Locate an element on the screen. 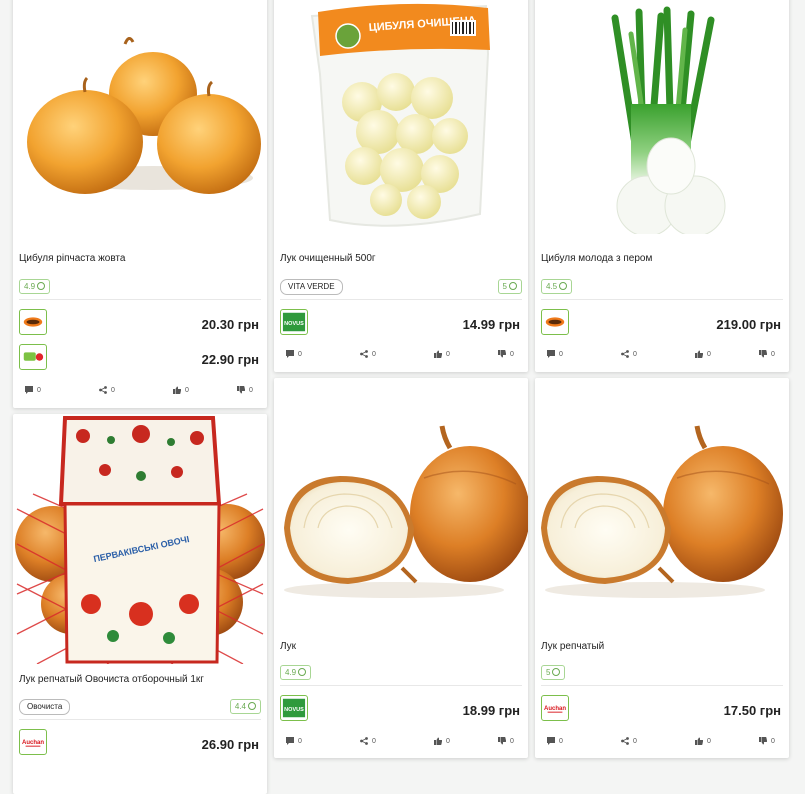  price: 219.00 грн is located at coordinates (748, 324).